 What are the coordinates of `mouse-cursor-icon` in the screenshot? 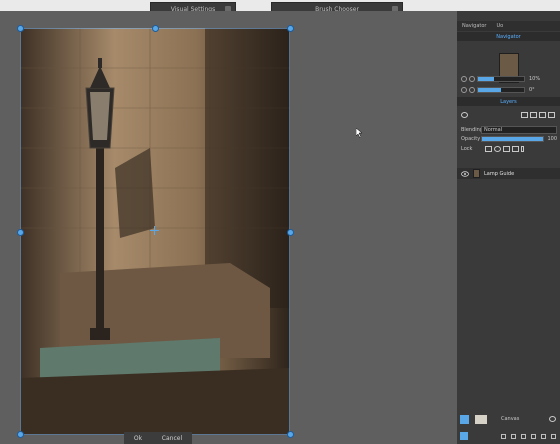 It's located at (359, 133).